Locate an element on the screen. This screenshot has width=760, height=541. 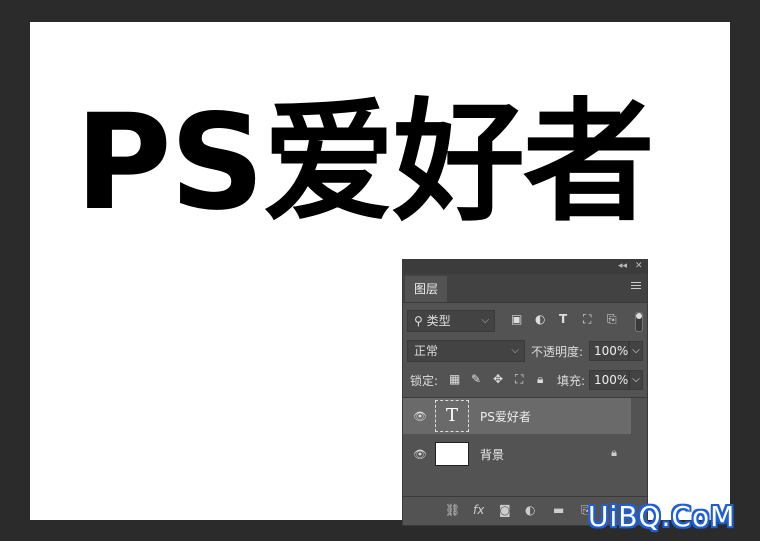
watermark-logo: UiBQ.CoM is located at coordinates (662, 516).